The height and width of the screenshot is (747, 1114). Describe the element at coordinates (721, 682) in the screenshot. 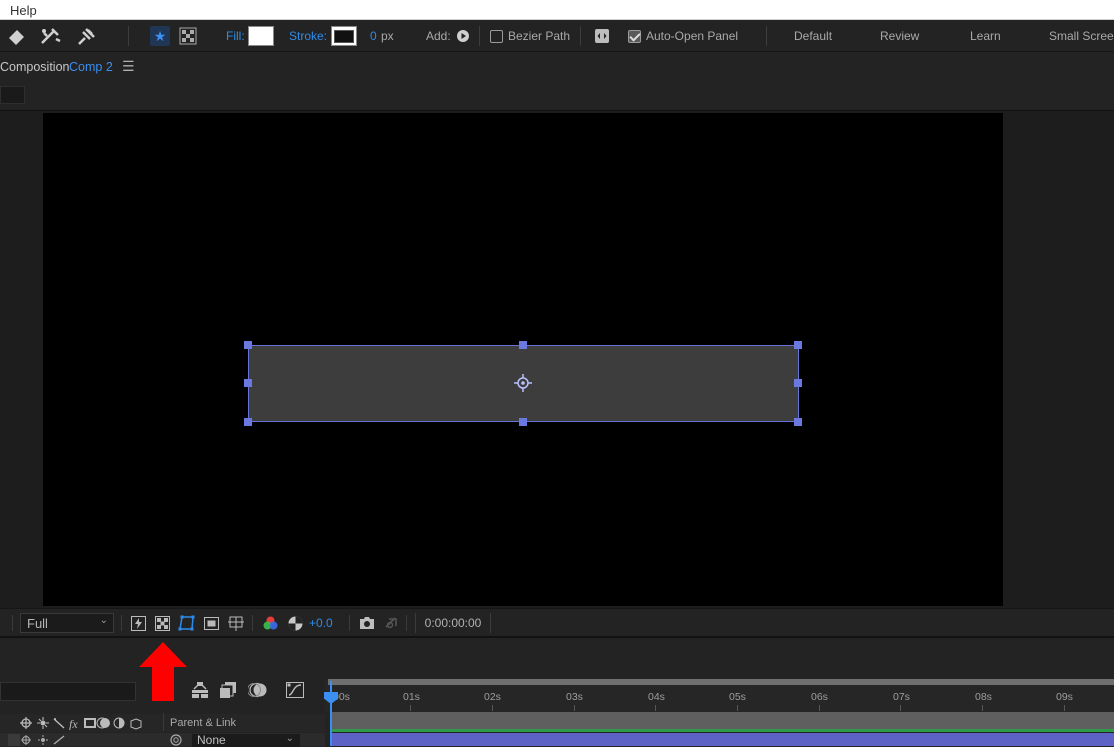

I see `work-area-bar` at that location.